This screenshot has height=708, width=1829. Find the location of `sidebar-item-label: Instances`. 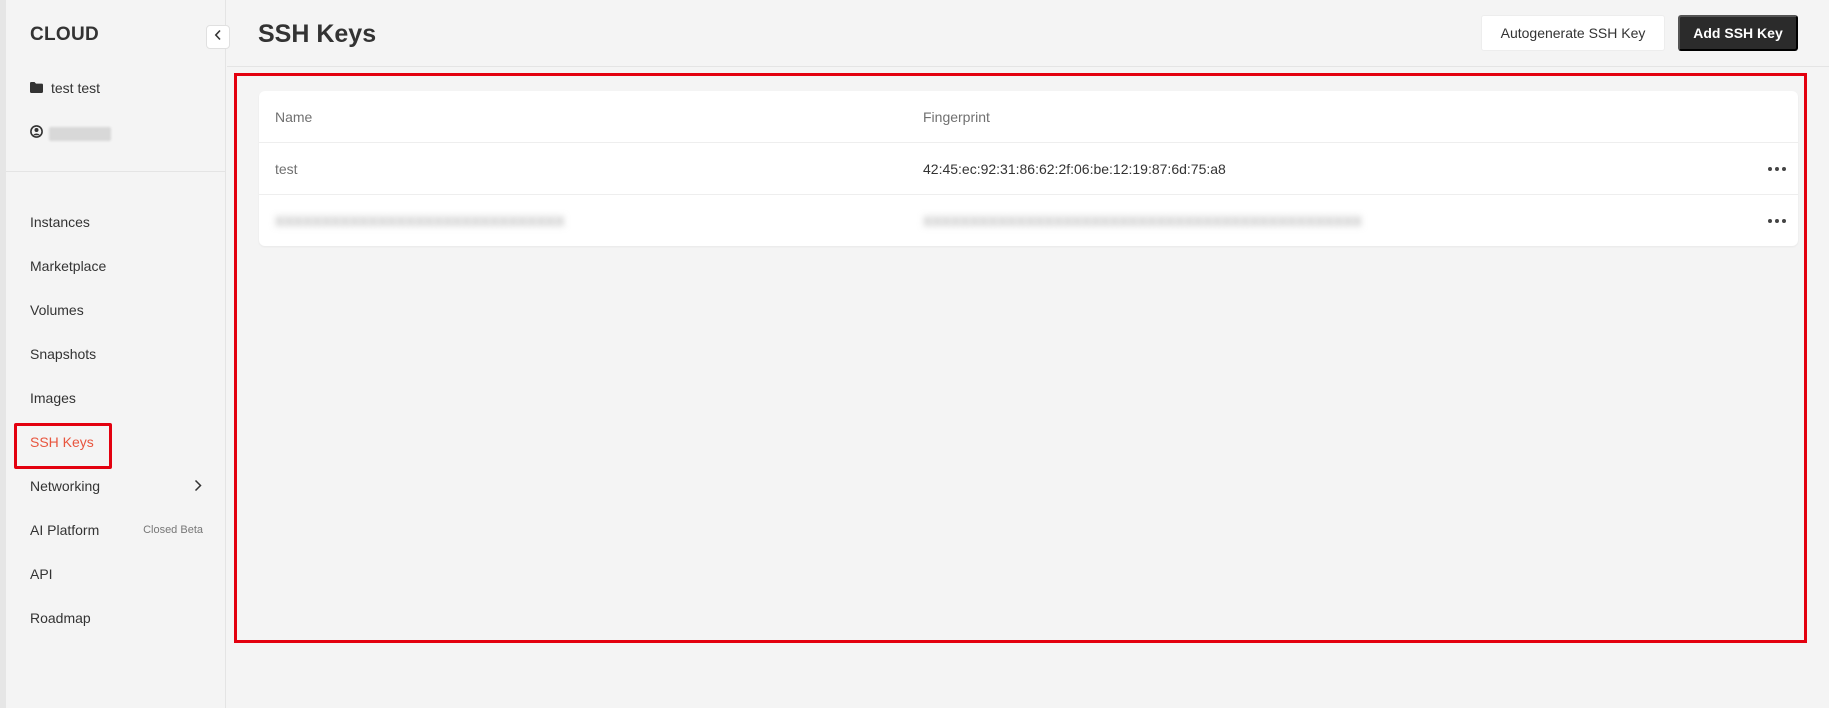

sidebar-item-label: Instances is located at coordinates (60, 222).